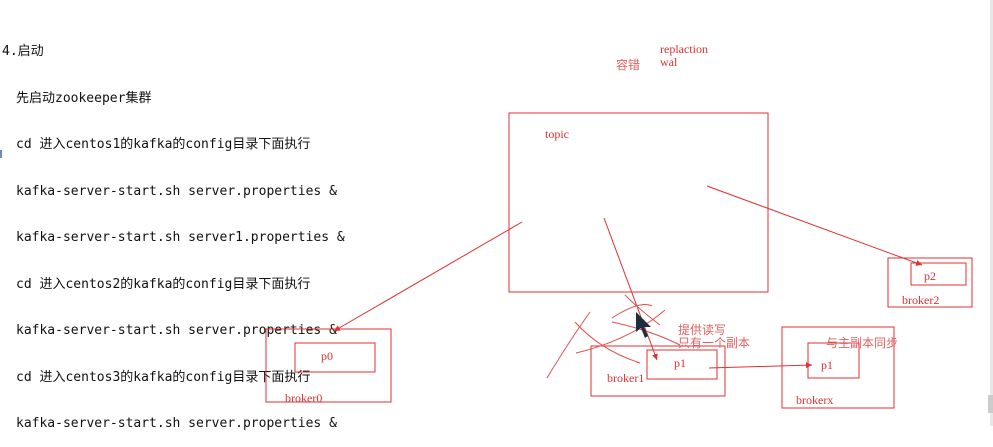 This screenshot has width=993, height=447. What do you see at coordinates (628, 64) in the screenshot?
I see `fault-tolerance-label: 容错` at bounding box center [628, 64].